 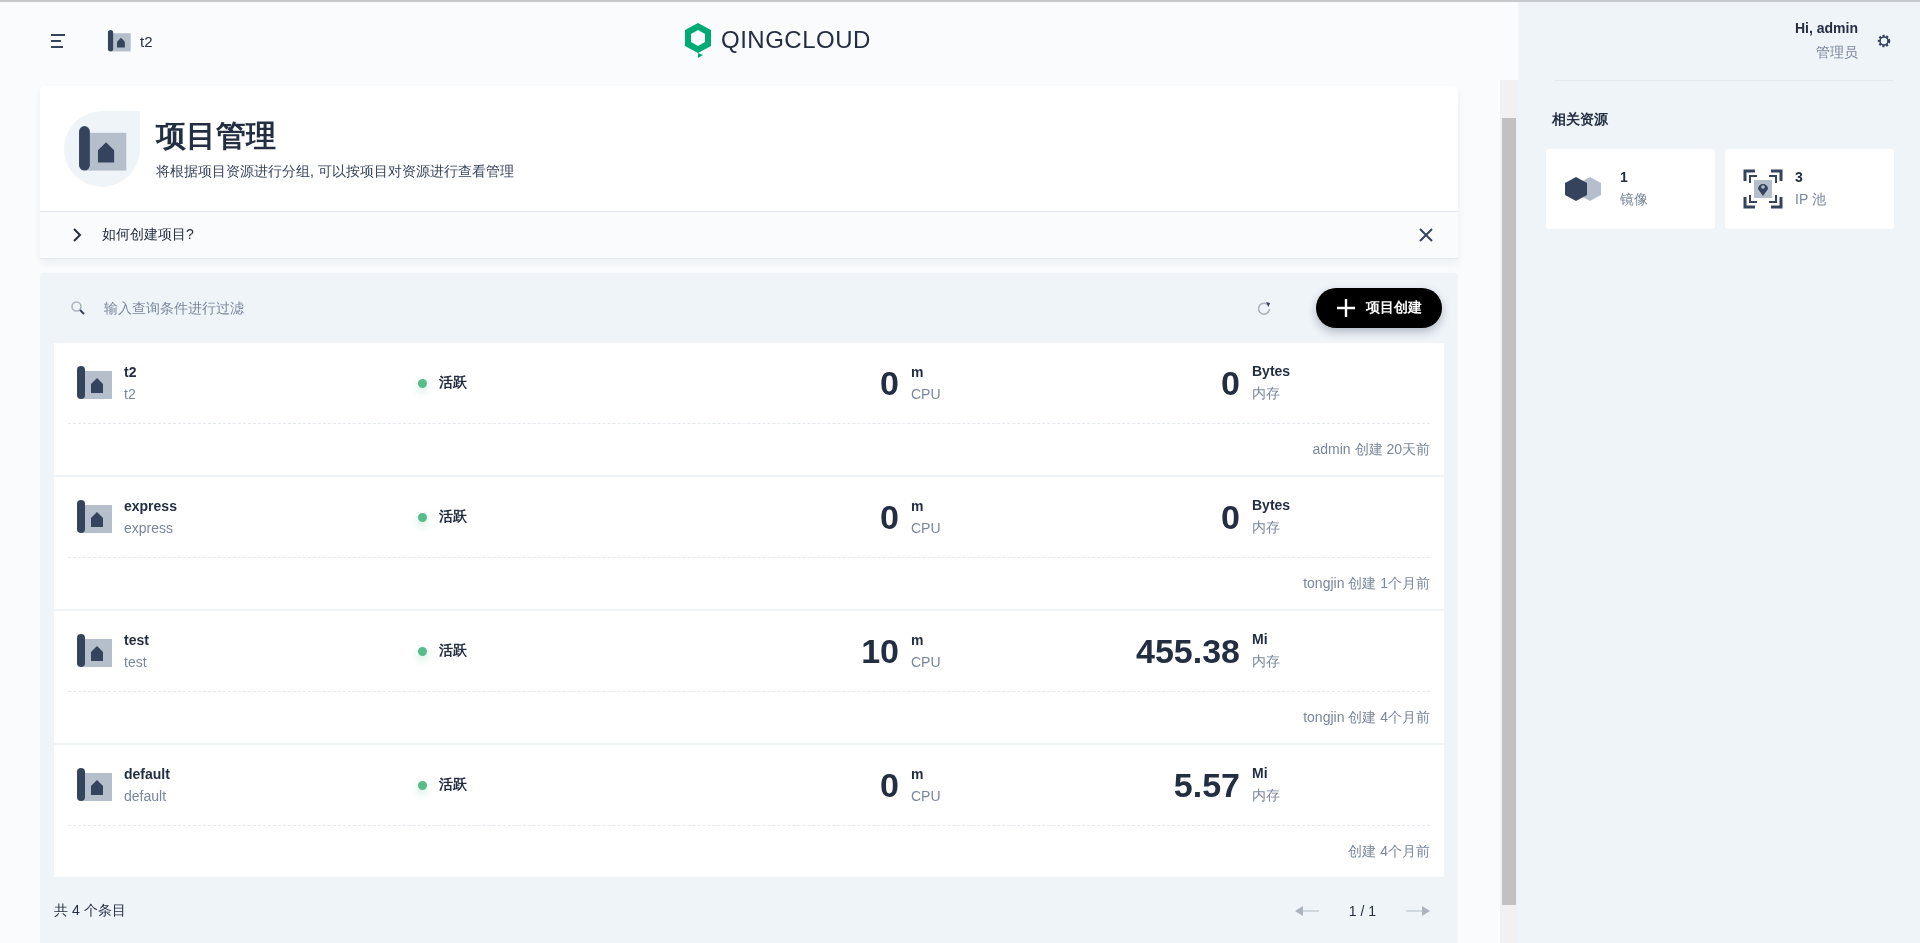 I want to click on resource-card: 1 镜像, so click(x=1630, y=189).